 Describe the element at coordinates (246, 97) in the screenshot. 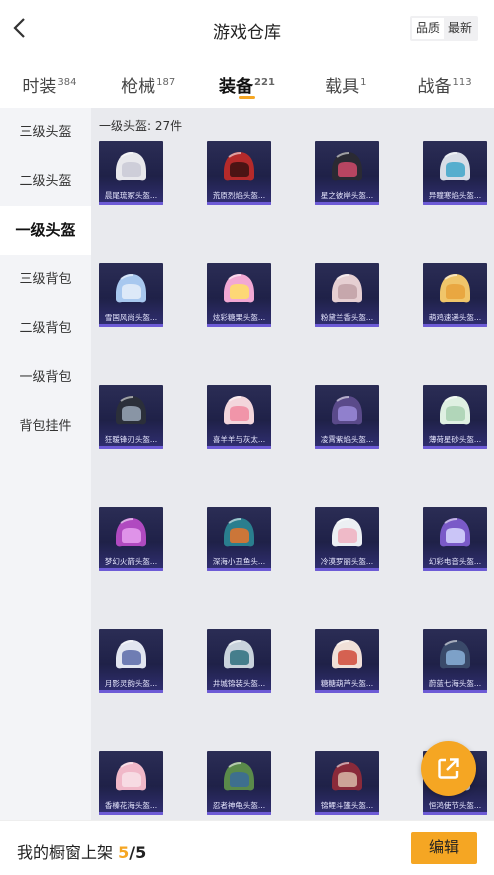

I see `tab-active-indicator` at that location.